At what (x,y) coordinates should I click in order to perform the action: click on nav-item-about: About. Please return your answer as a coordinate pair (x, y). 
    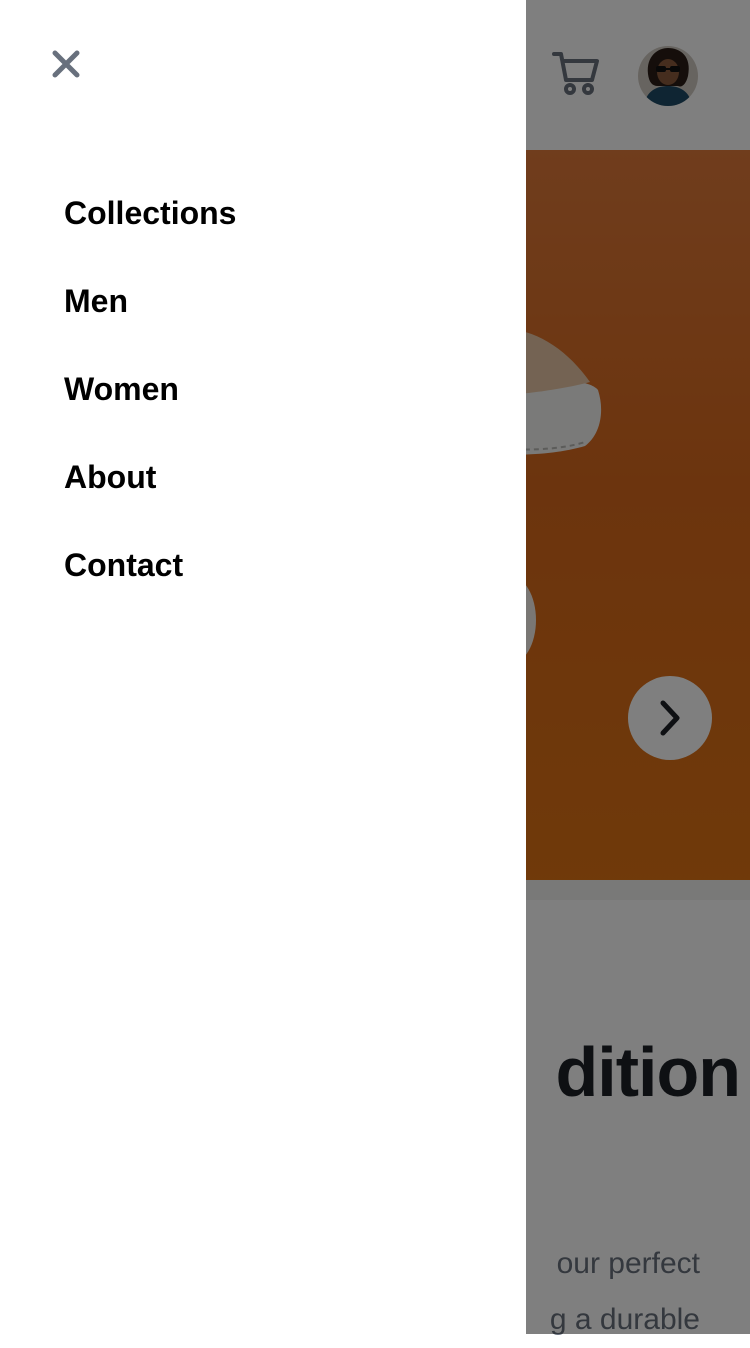
    Looking at the image, I should click on (150, 498).